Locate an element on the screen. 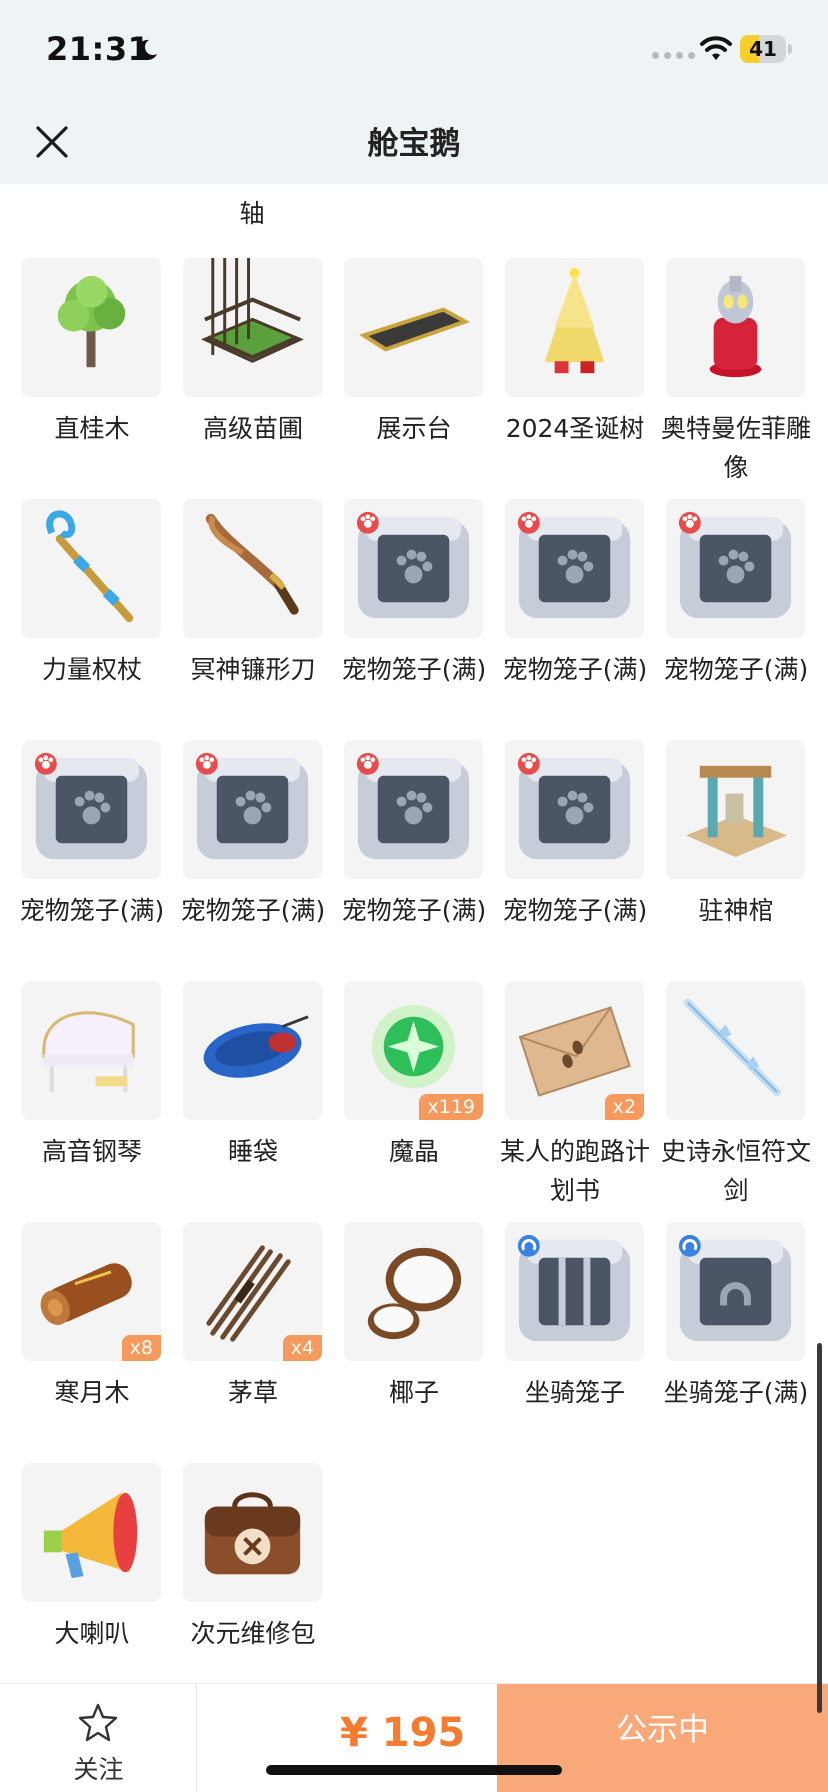  item-name: 高级苗圃 is located at coordinates (252, 428).